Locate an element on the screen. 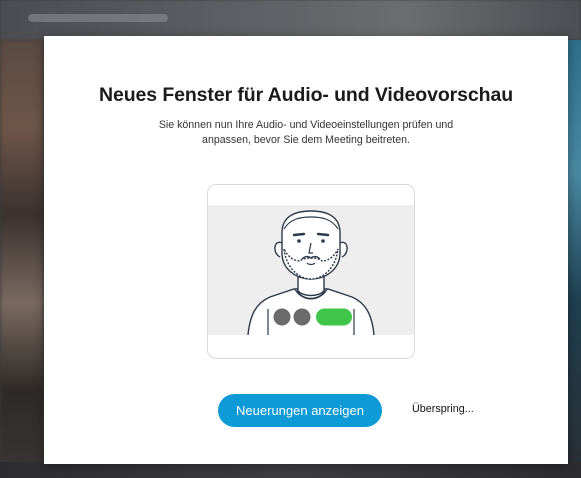  show-whats-new-button: Neuerungen anzeigen is located at coordinates (300, 410).